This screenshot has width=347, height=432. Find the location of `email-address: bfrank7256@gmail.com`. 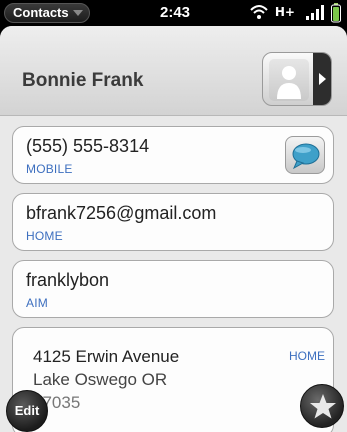

email-address: bfrank7256@gmail.com is located at coordinates (121, 213).